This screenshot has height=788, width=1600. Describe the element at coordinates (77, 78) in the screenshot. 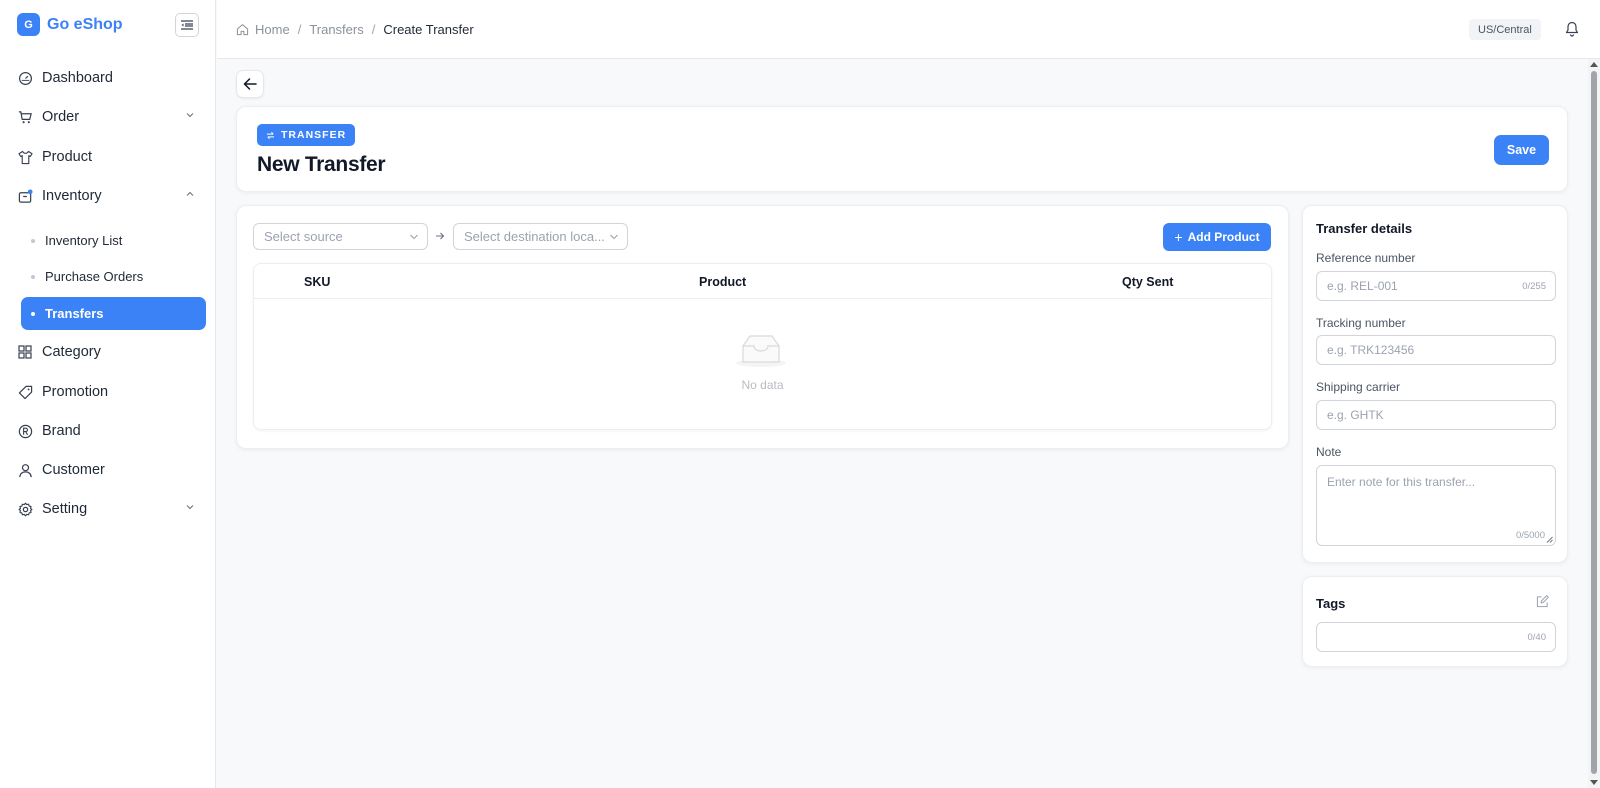

I see `sidebar-item-label: Dashboard` at that location.